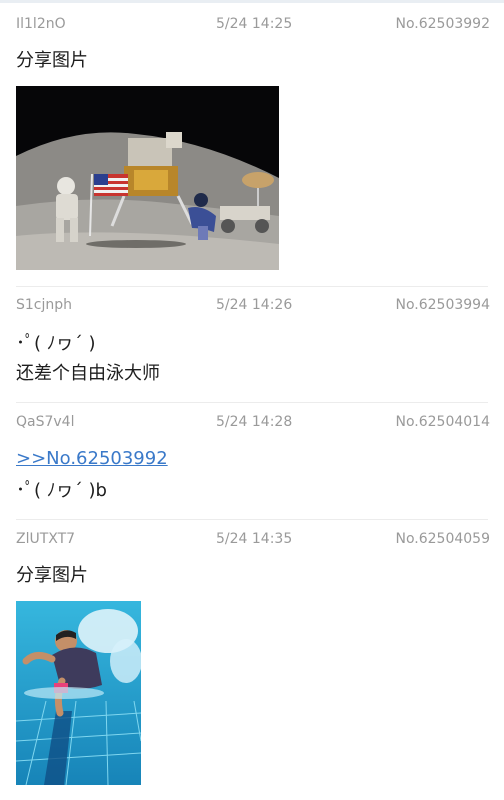  What do you see at coordinates (78, 693) in the screenshot?
I see `swimmer-image` at bounding box center [78, 693].